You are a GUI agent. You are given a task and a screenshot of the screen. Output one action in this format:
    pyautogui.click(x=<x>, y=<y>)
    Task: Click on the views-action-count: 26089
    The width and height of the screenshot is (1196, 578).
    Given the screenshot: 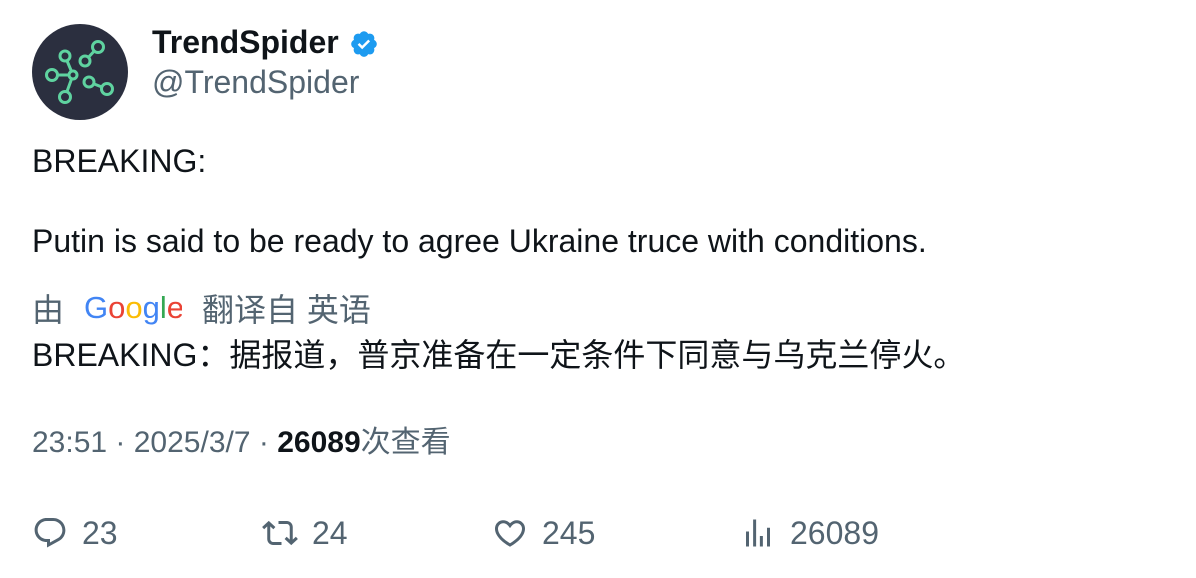 What is the action you would take?
    pyautogui.click(x=834, y=532)
    